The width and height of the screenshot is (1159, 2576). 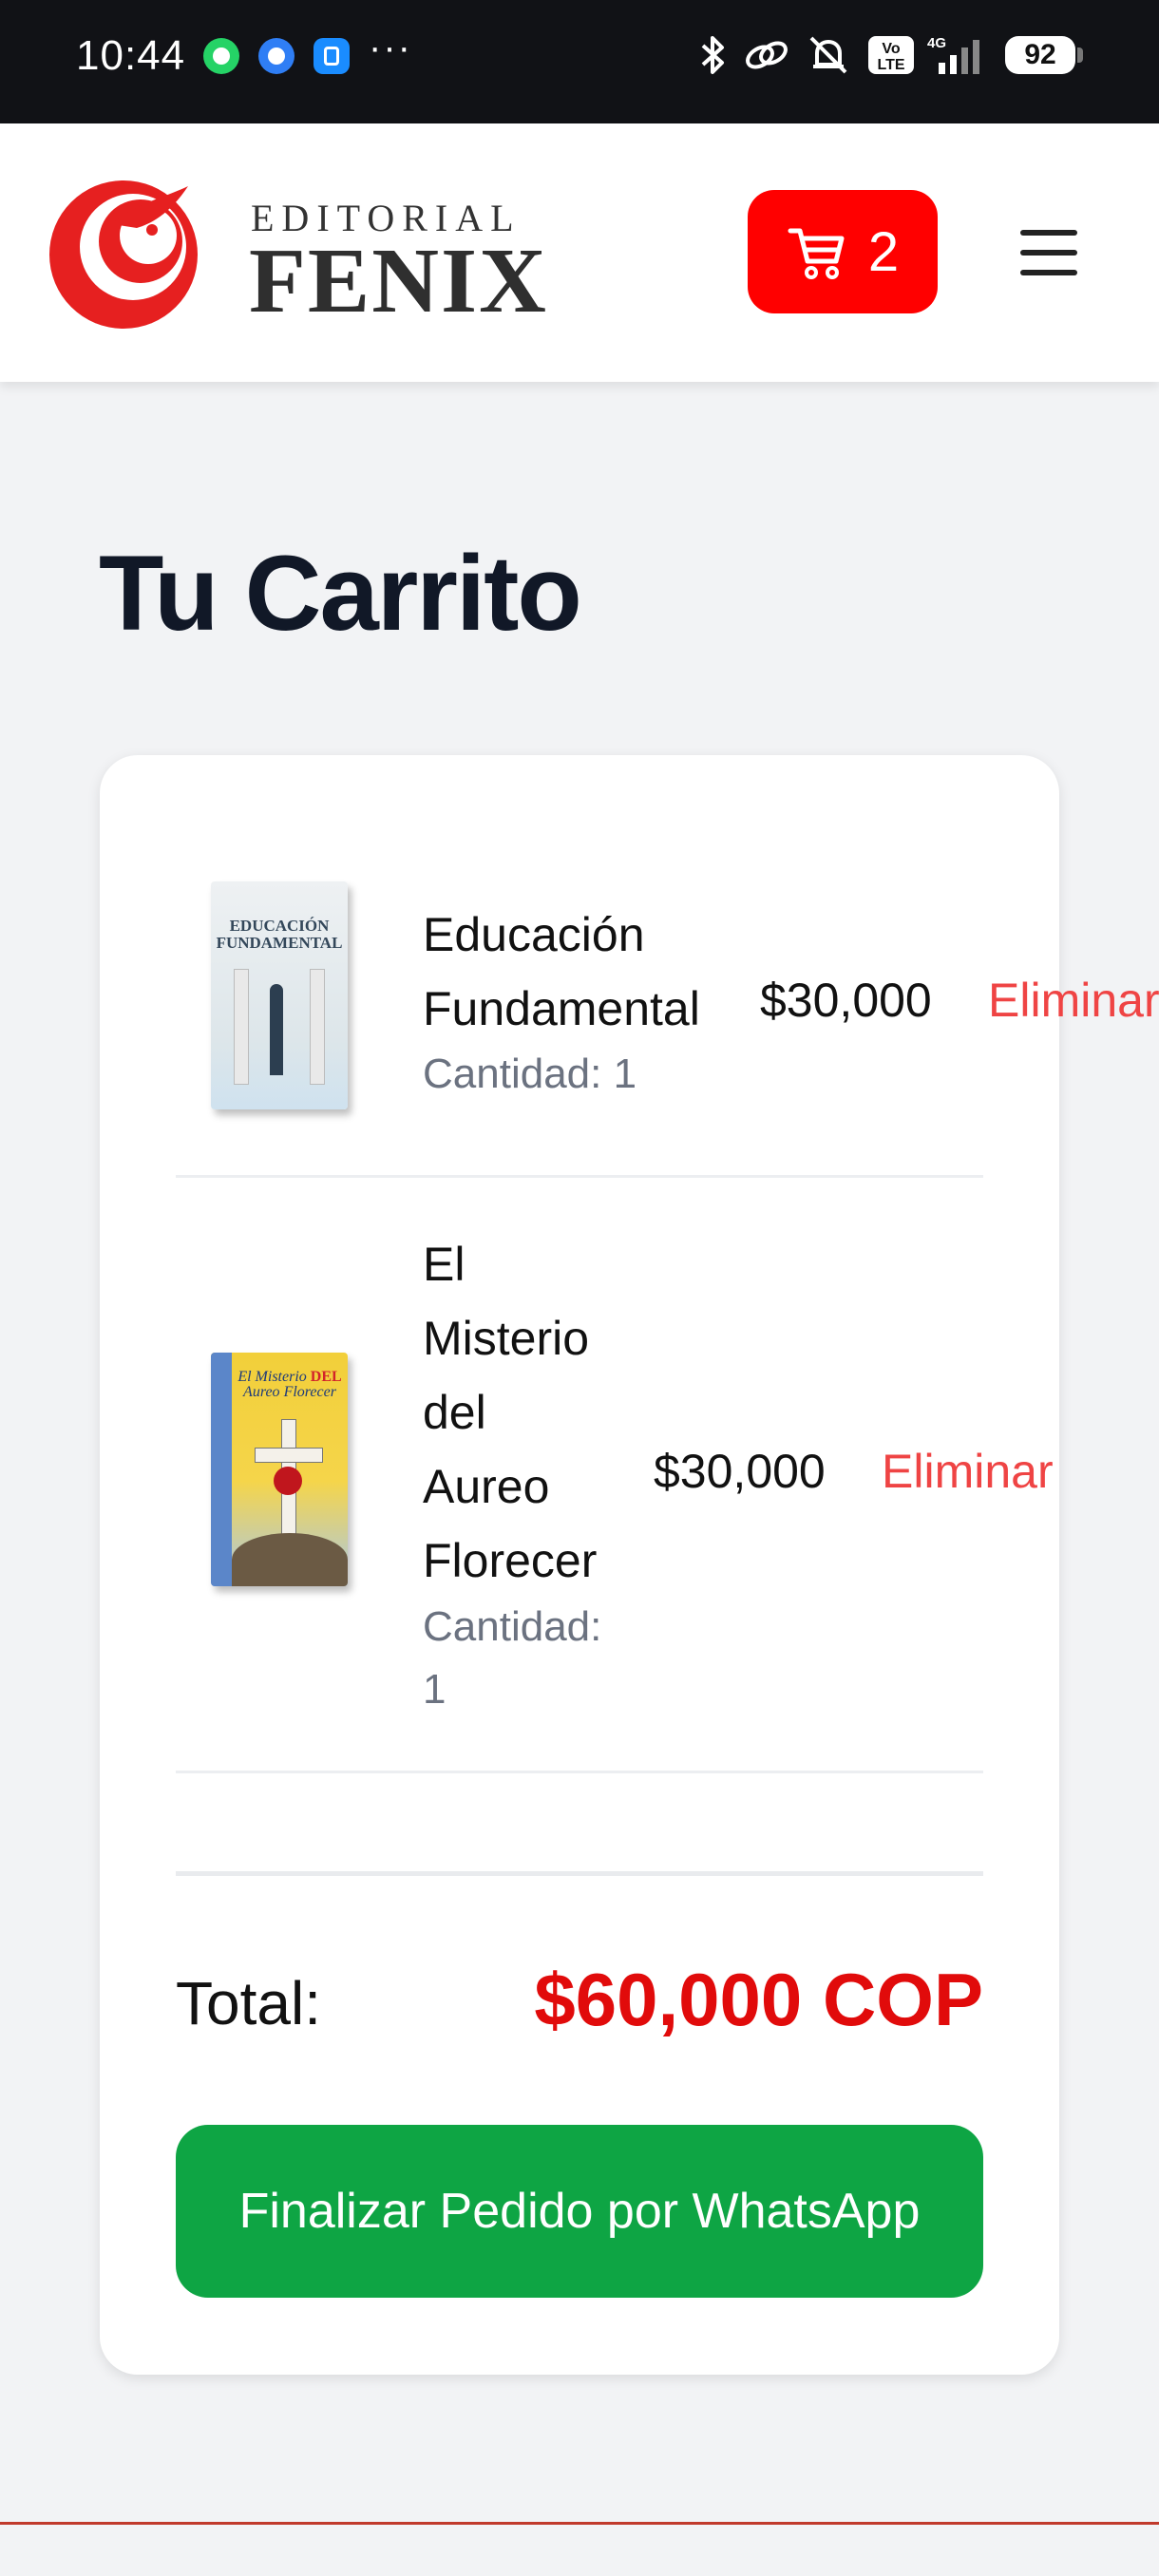 What do you see at coordinates (434, 1689) in the screenshot?
I see `item-quantity-line: 1` at bounding box center [434, 1689].